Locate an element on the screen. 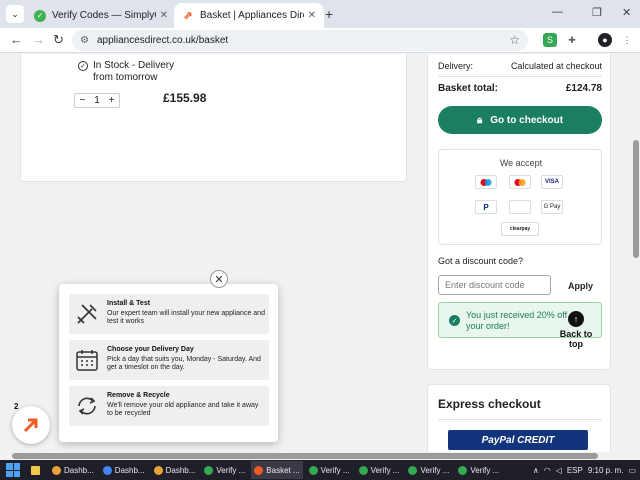 The height and width of the screenshot is (480, 640). chat-widget-button: 2 is located at coordinates (31, 423).